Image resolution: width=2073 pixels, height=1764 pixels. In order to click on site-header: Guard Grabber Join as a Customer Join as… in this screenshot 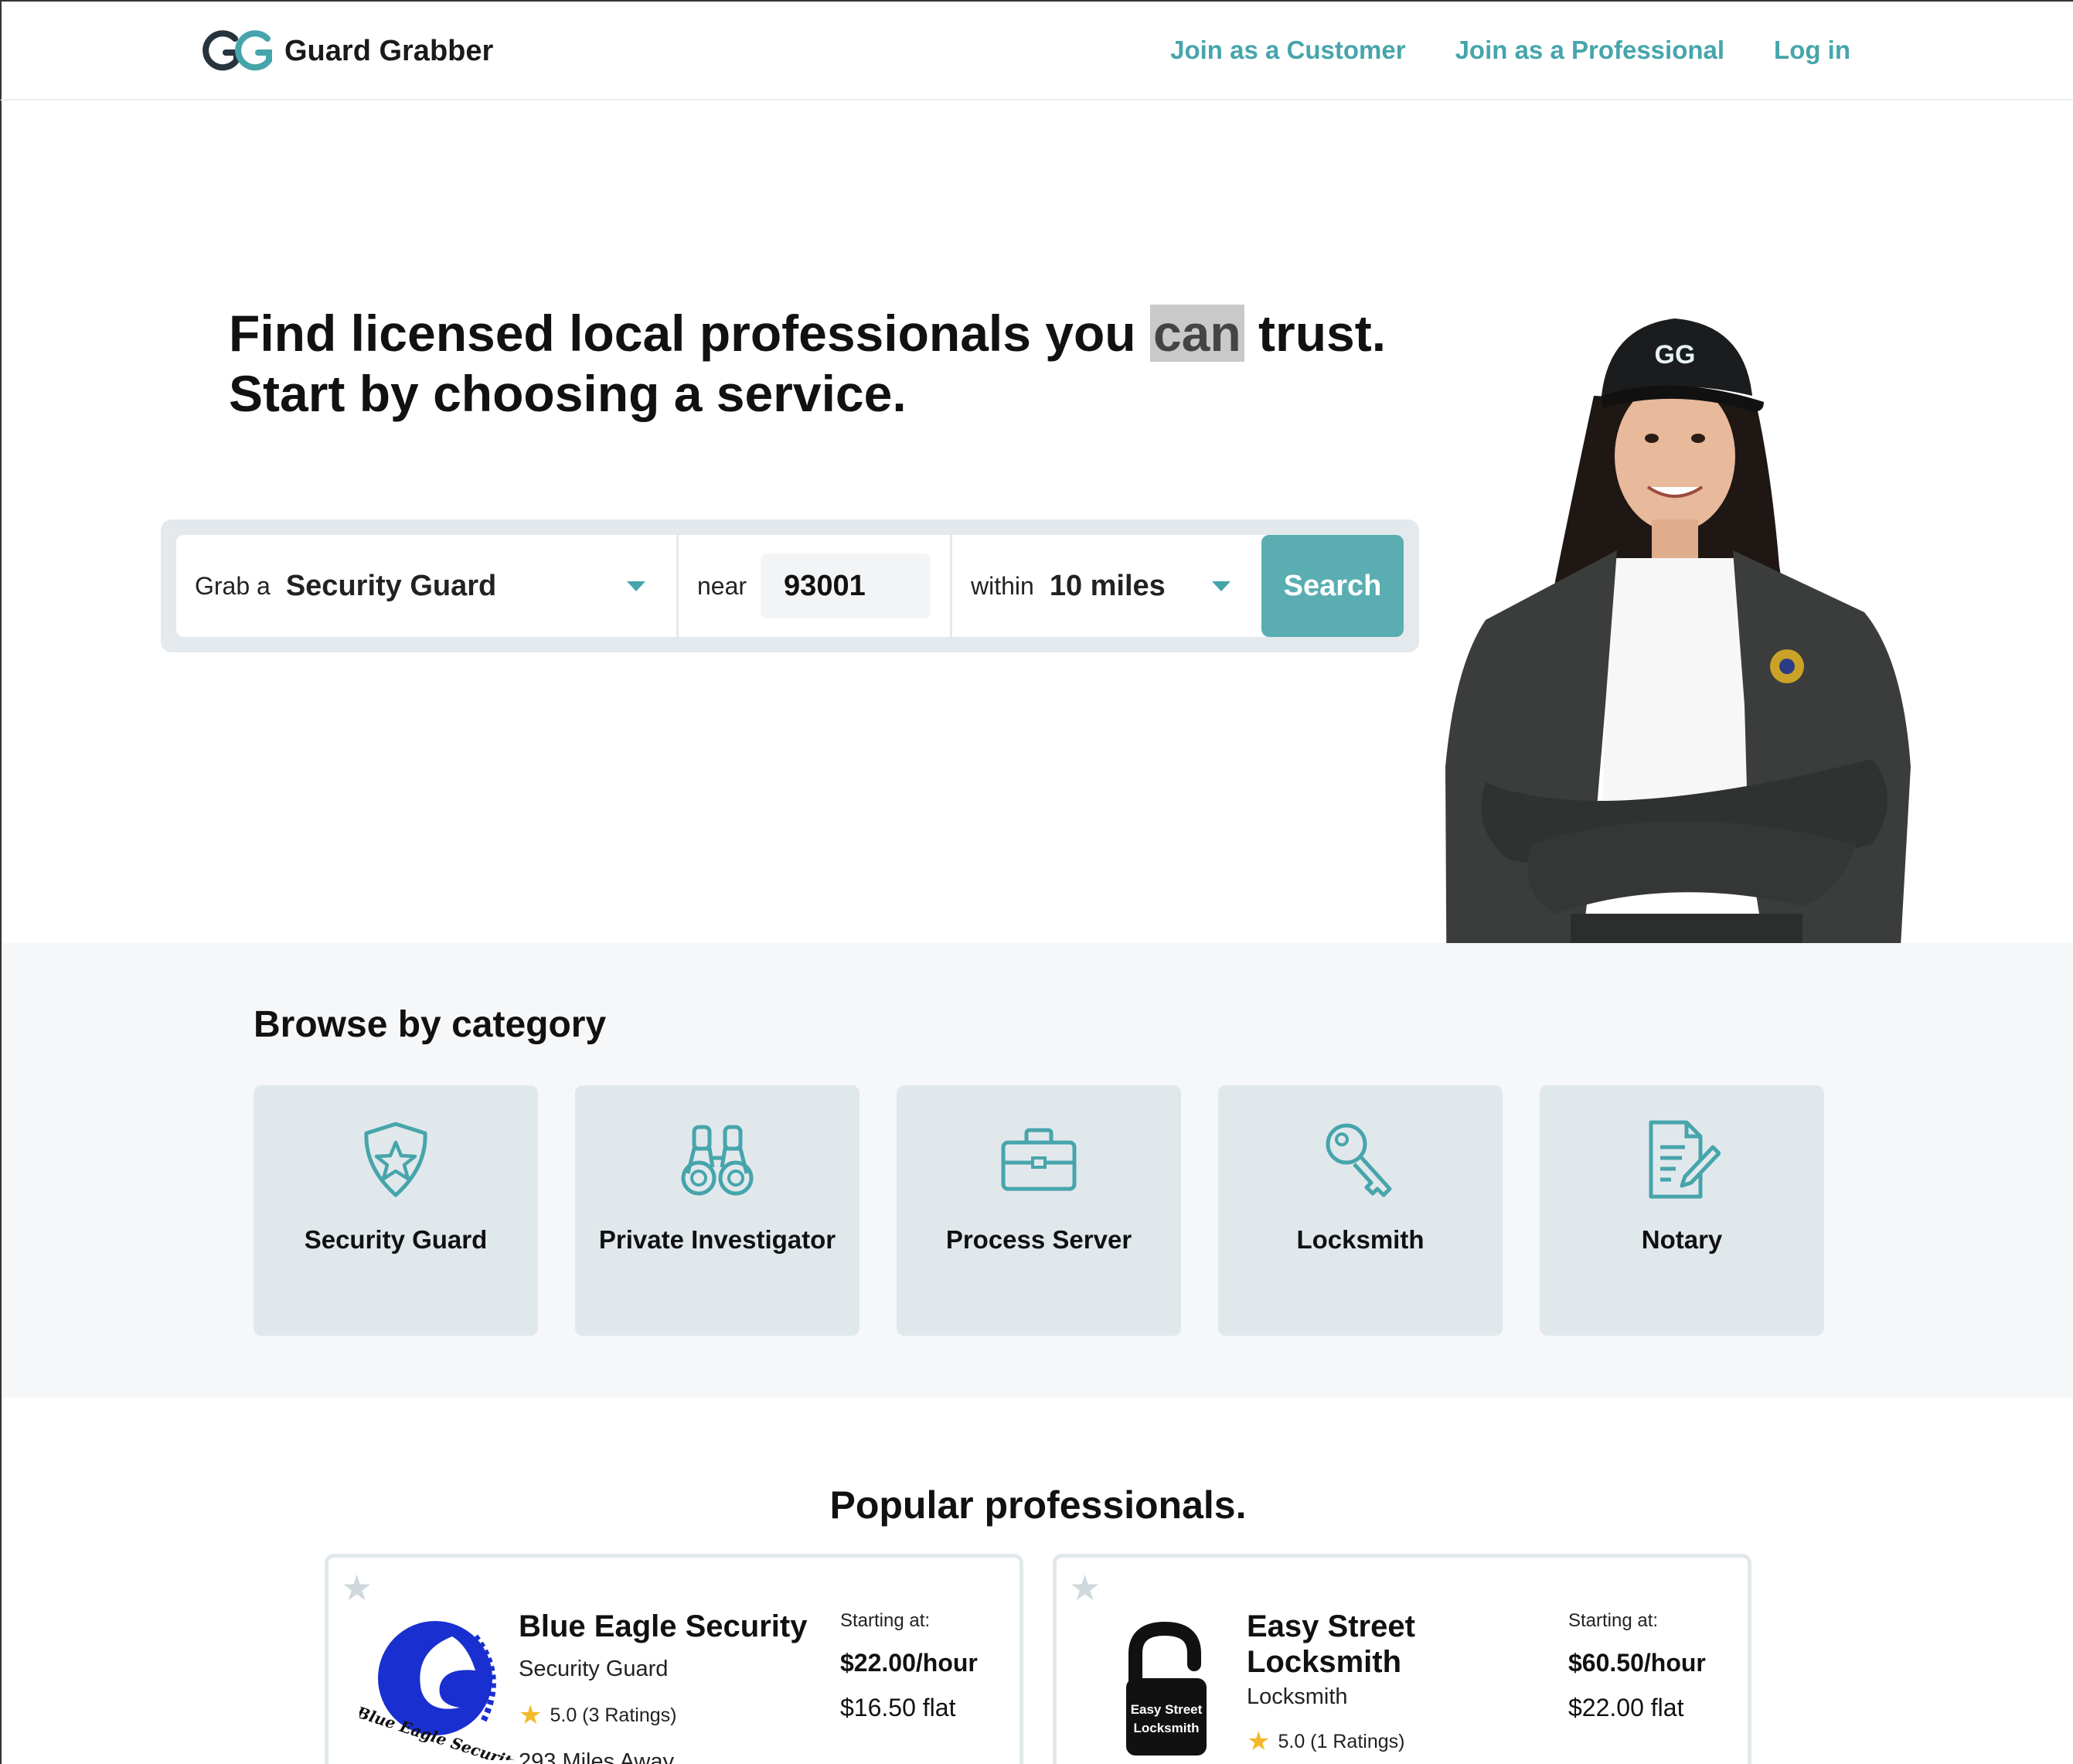, I will do `click(1036, 50)`.